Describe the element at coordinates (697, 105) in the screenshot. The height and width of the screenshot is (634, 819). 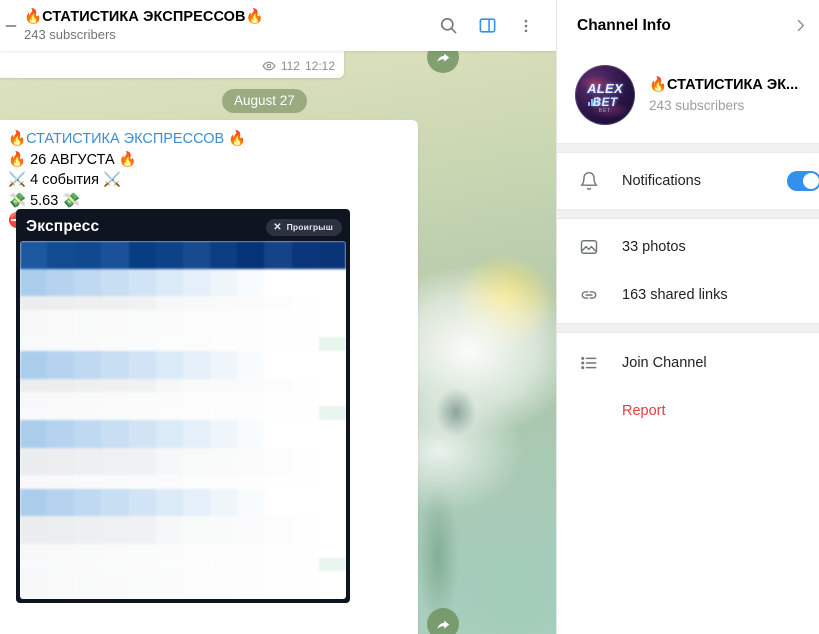
I see `profile-subscribers: 243 subscribers` at that location.